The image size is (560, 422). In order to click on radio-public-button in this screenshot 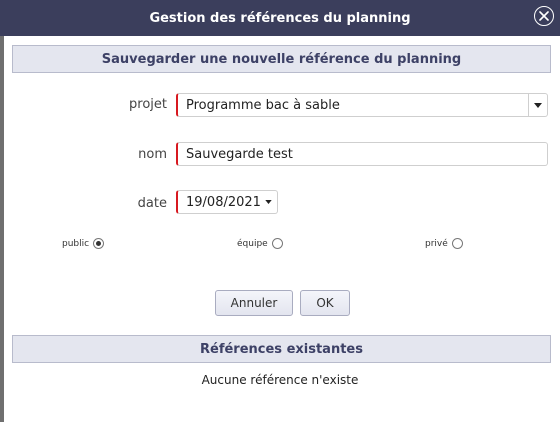, I will do `click(99, 243)`.